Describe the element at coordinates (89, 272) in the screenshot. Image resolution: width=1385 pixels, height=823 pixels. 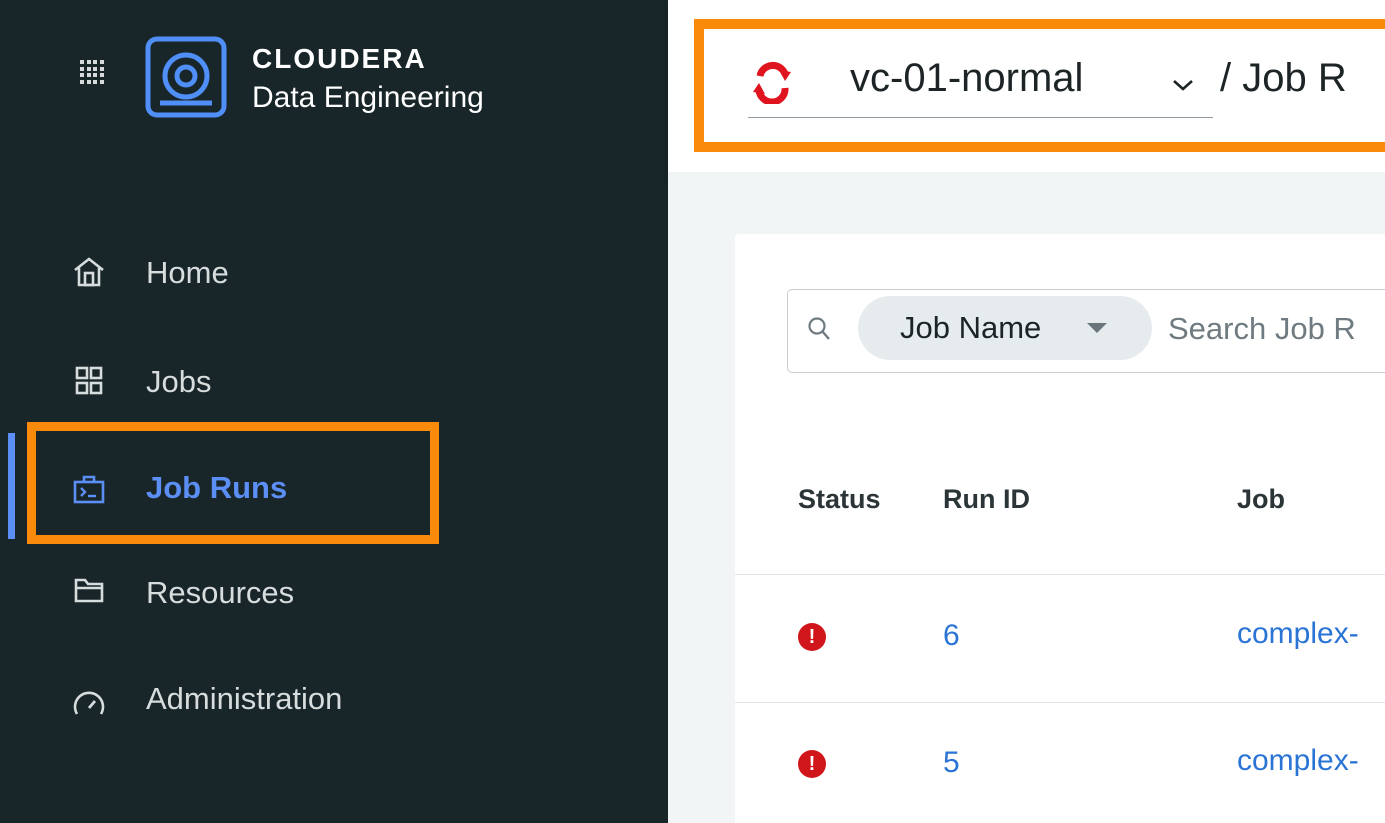
I see `home-icon` at that location.